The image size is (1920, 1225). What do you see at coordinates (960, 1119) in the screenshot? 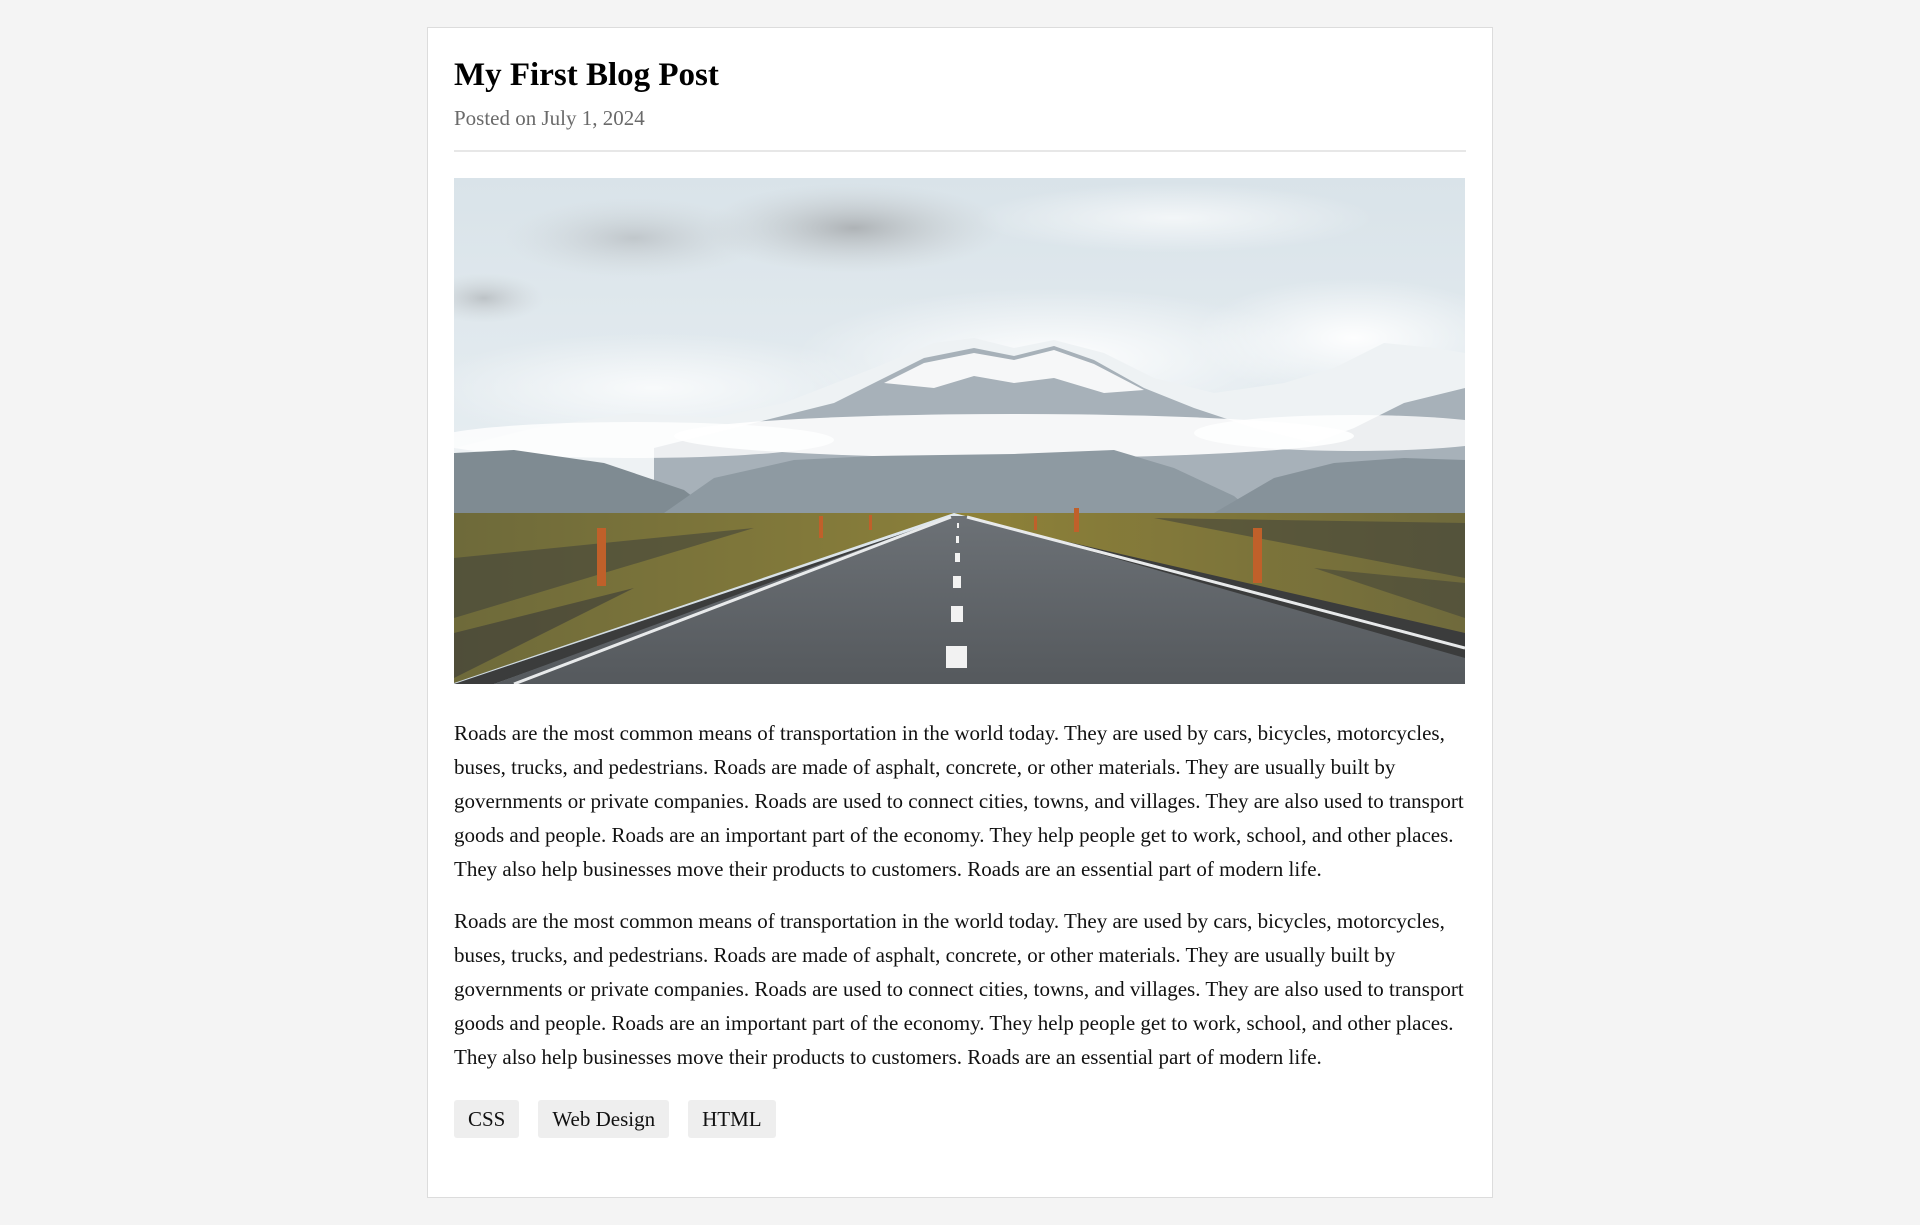
I see `tag-list: CSS Web Design HTML` at bounding box center [960, 1119].